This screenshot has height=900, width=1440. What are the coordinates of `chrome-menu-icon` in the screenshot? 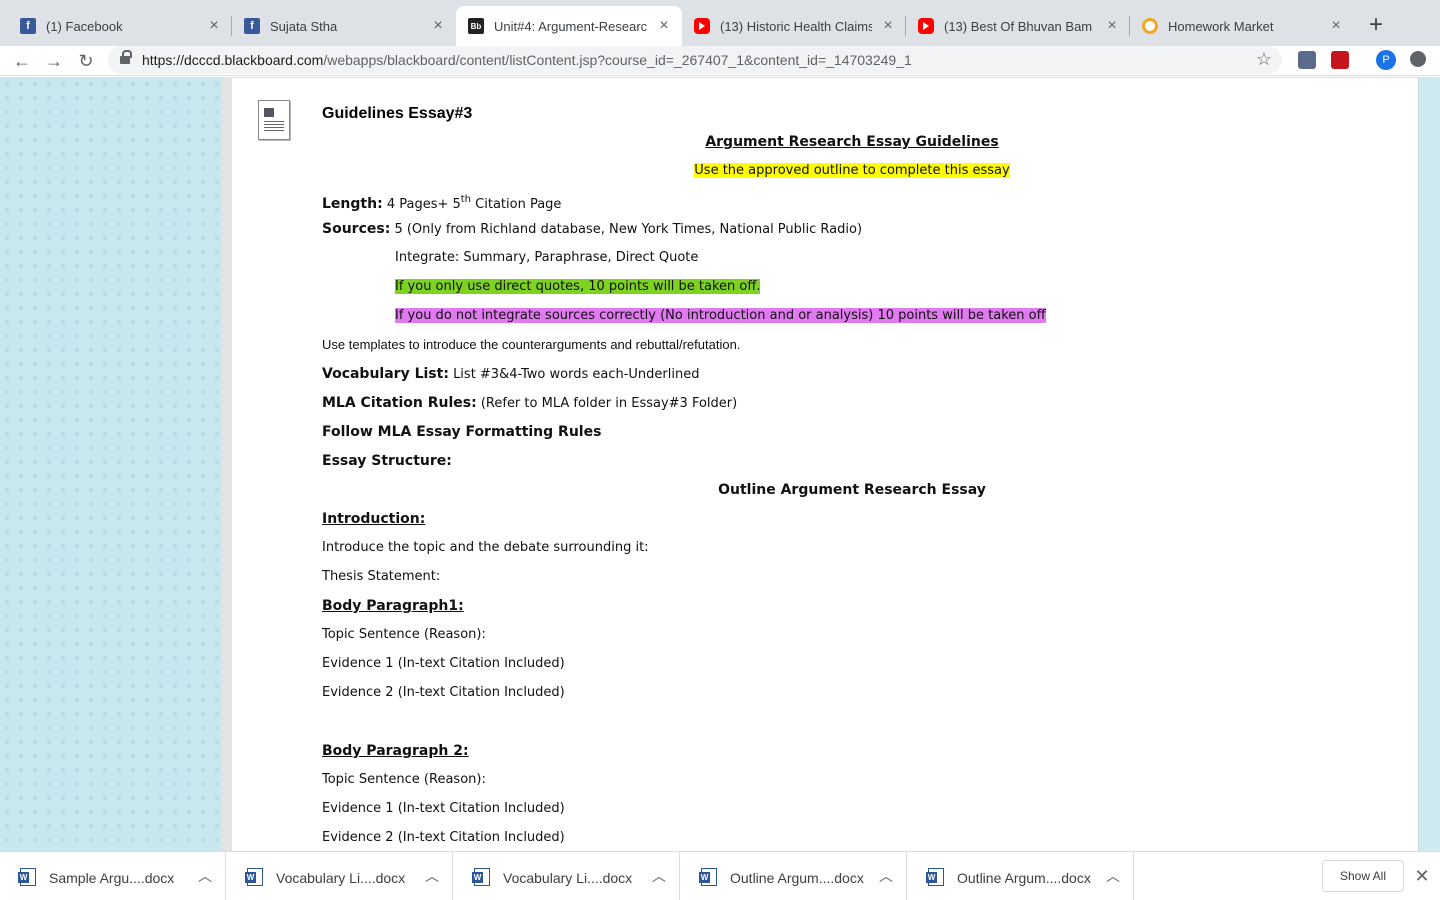 It's located at (1418, 59).